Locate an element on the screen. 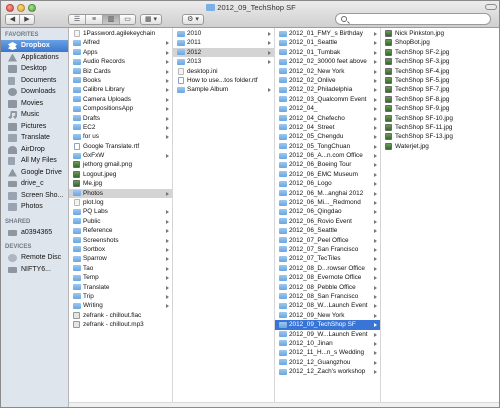 This screenshot has height=408, width=500. file-row: Waterjet.jpg is located at coordinates (440, 146).